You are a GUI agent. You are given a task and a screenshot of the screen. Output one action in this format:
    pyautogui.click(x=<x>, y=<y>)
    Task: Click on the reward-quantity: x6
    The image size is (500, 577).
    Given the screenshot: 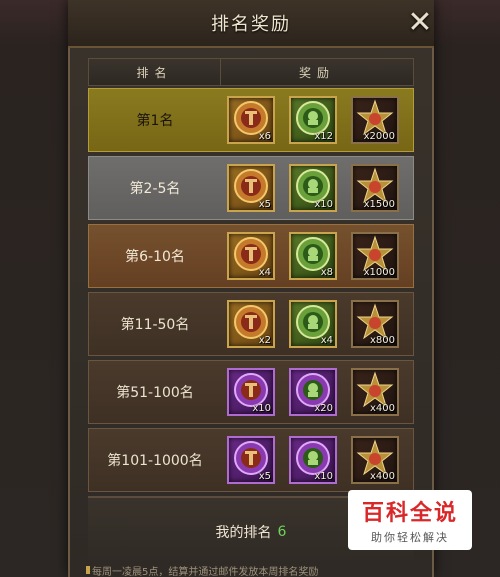 What is the action you would take?
    pyautogui.click(x=264, y=136)
    